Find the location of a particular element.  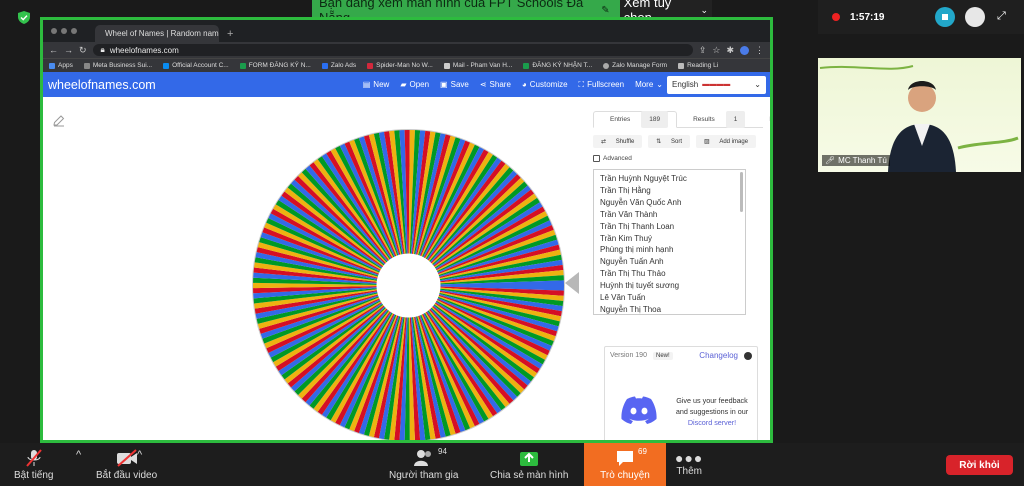

mic-muted-icon: 🎤︎ is located at coordinates (830, 160).